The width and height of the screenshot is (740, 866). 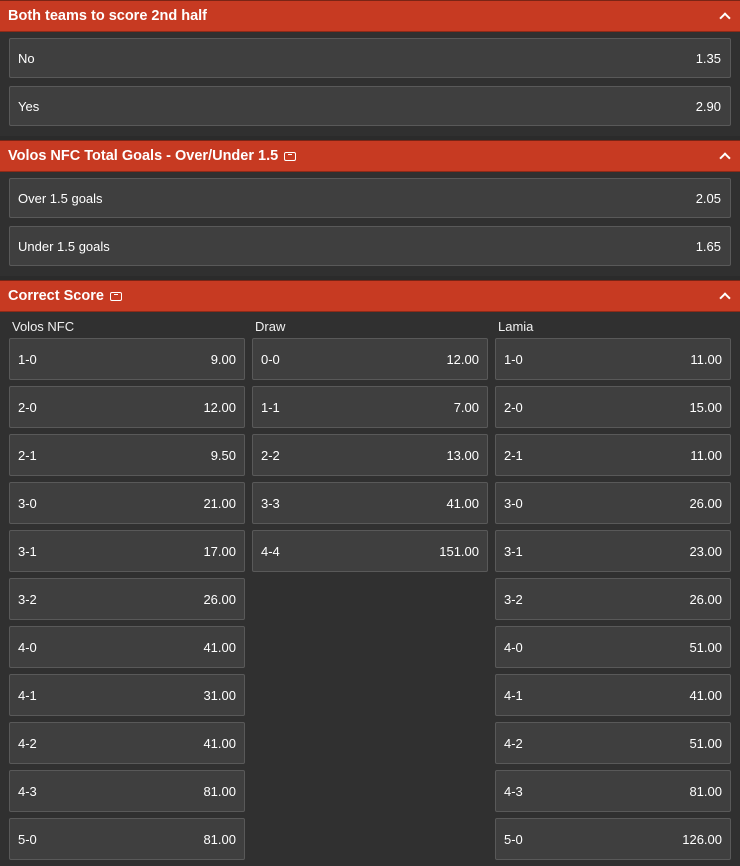 I want to click on score-button: 4-0 41.00, so click(x=127, y=647).